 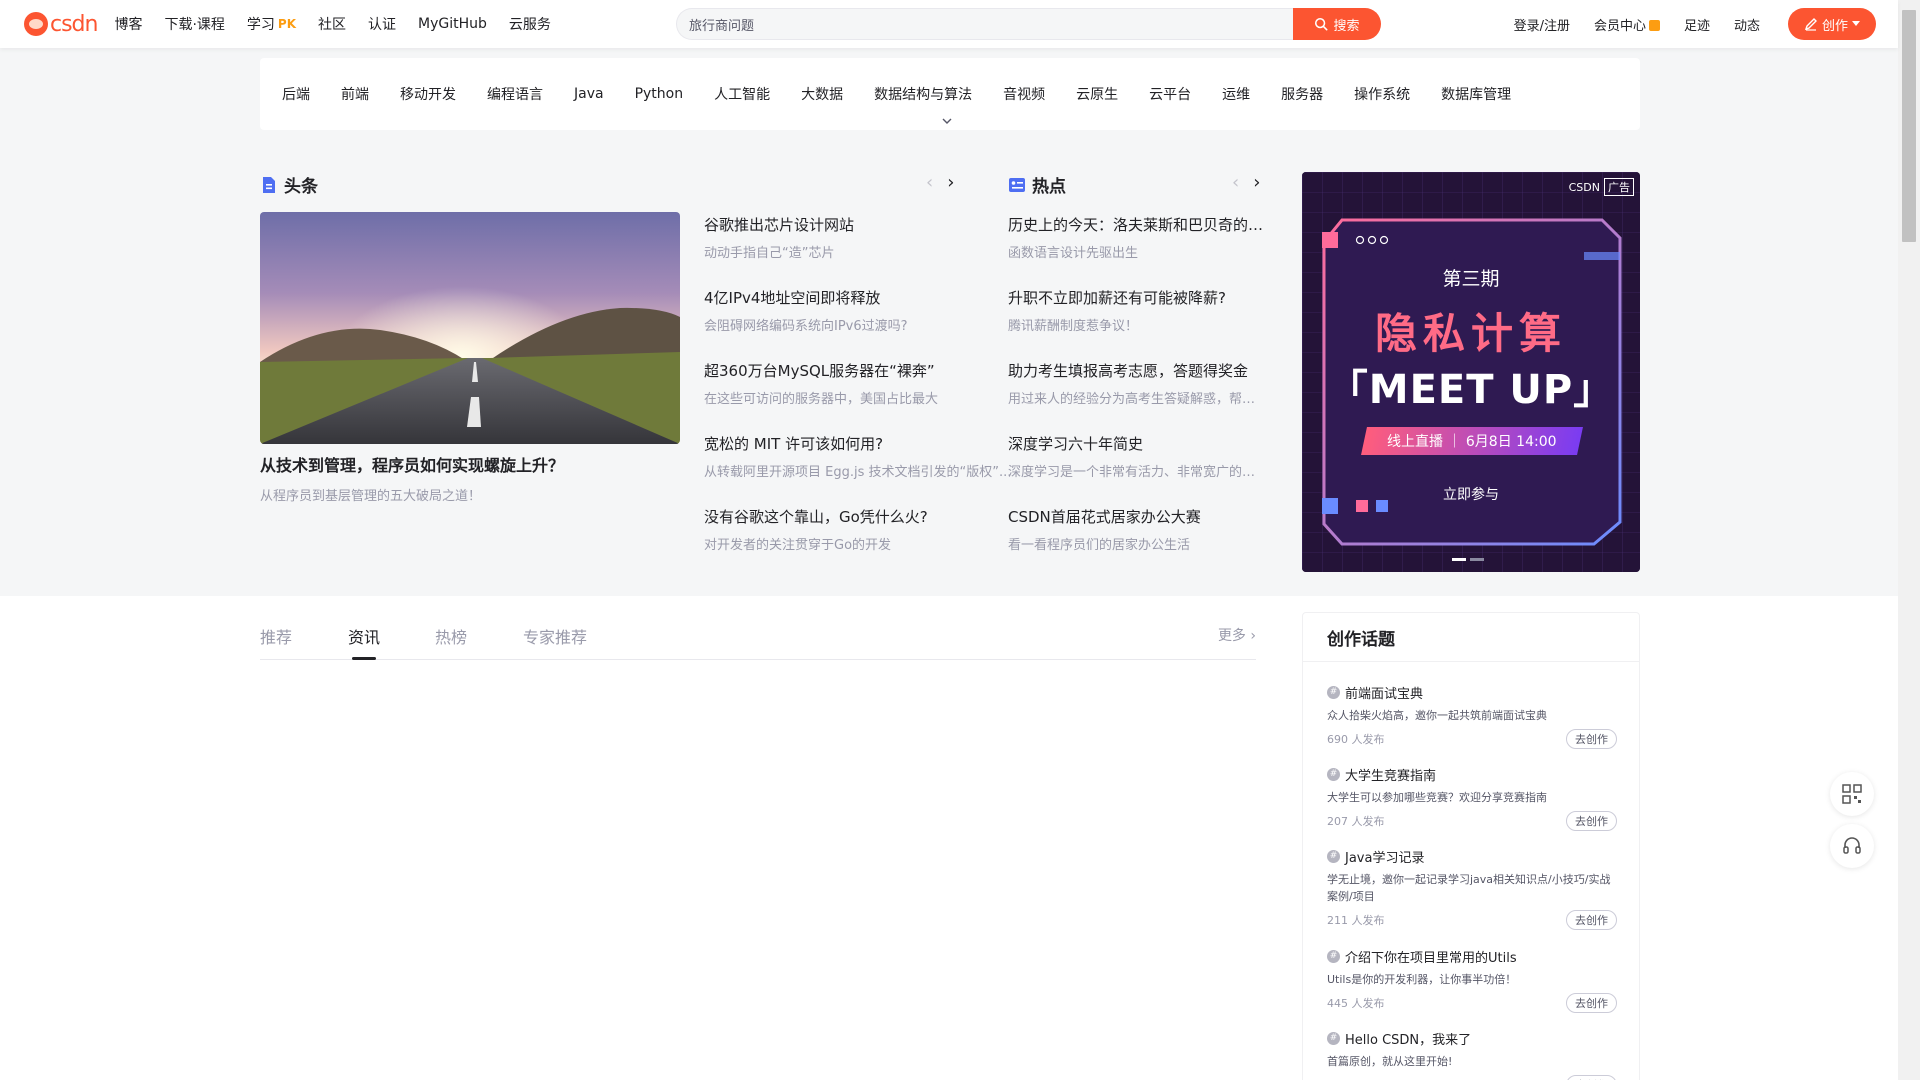 What do you see at coordinates (61, 24) in the screenshot?
I see `csdn-logo: csdn` at bounding box center [61, 24].